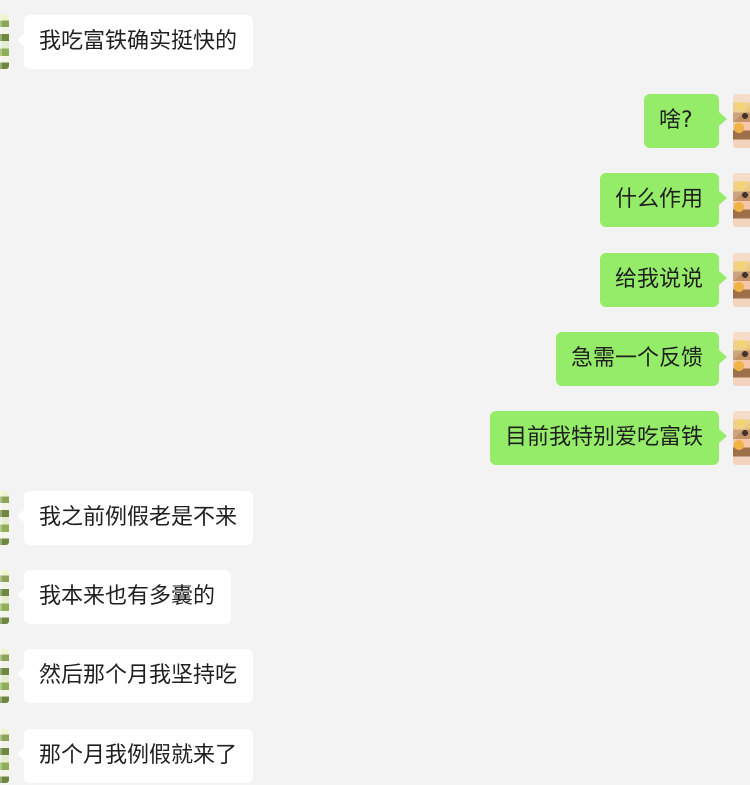 The image size is (750, 785). Describe the element at coordinates (138, 518) in the screenshot. I see `incoming-message-bubble: 我之前例假老是不来` at that location.